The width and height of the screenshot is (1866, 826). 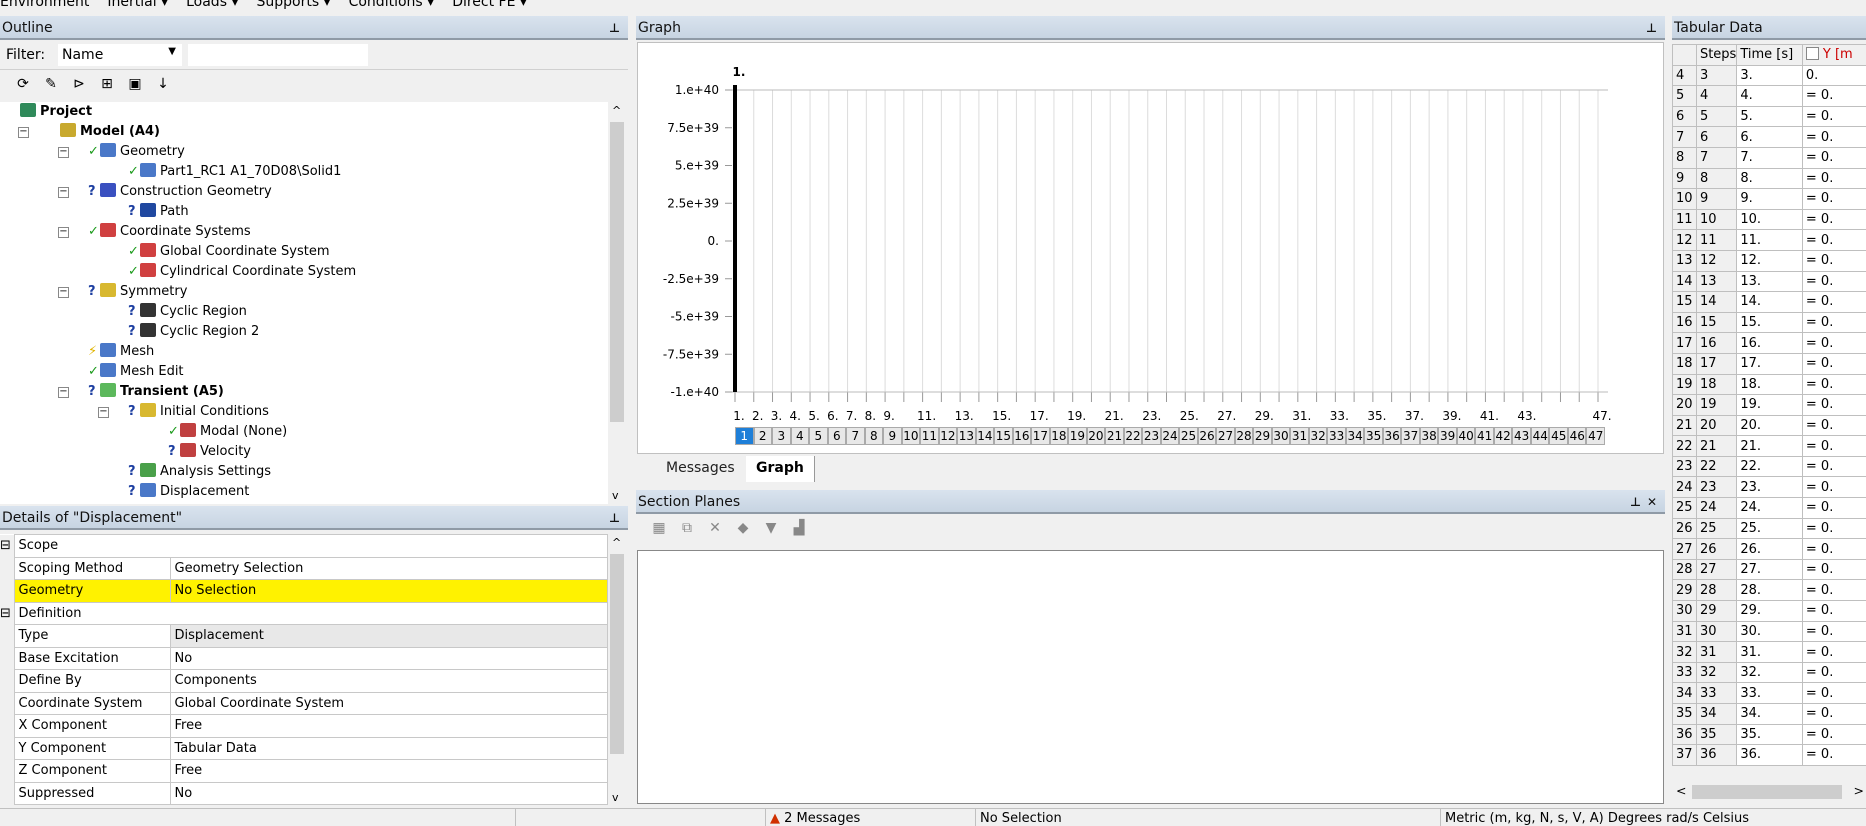 What do you see at coordinates (1769, 792) in the screenshot?
I see `tabular-hscrollbar: <>` at bounding box center [1769, 792].